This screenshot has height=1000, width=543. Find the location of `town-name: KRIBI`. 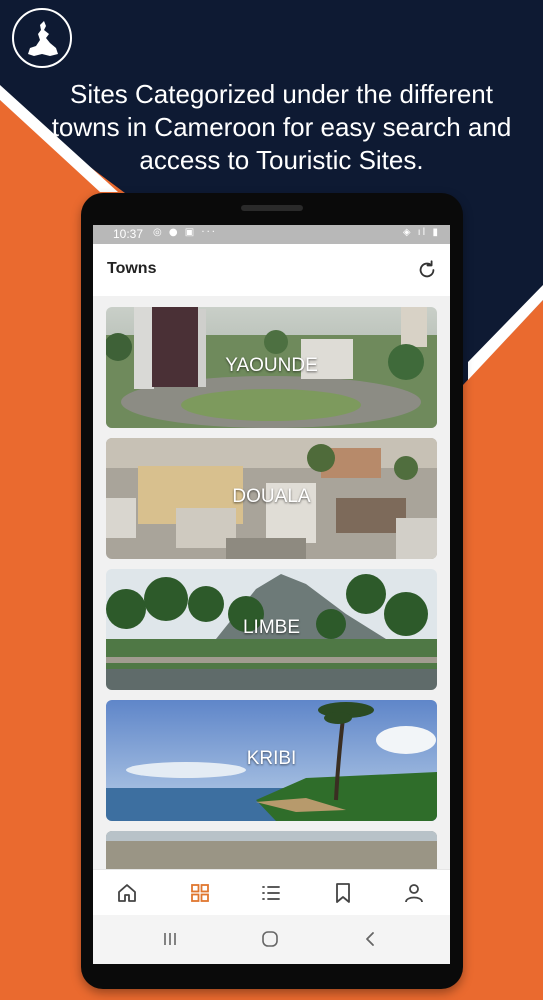

town-name: KRIBI is located at coordinates (271, 758).